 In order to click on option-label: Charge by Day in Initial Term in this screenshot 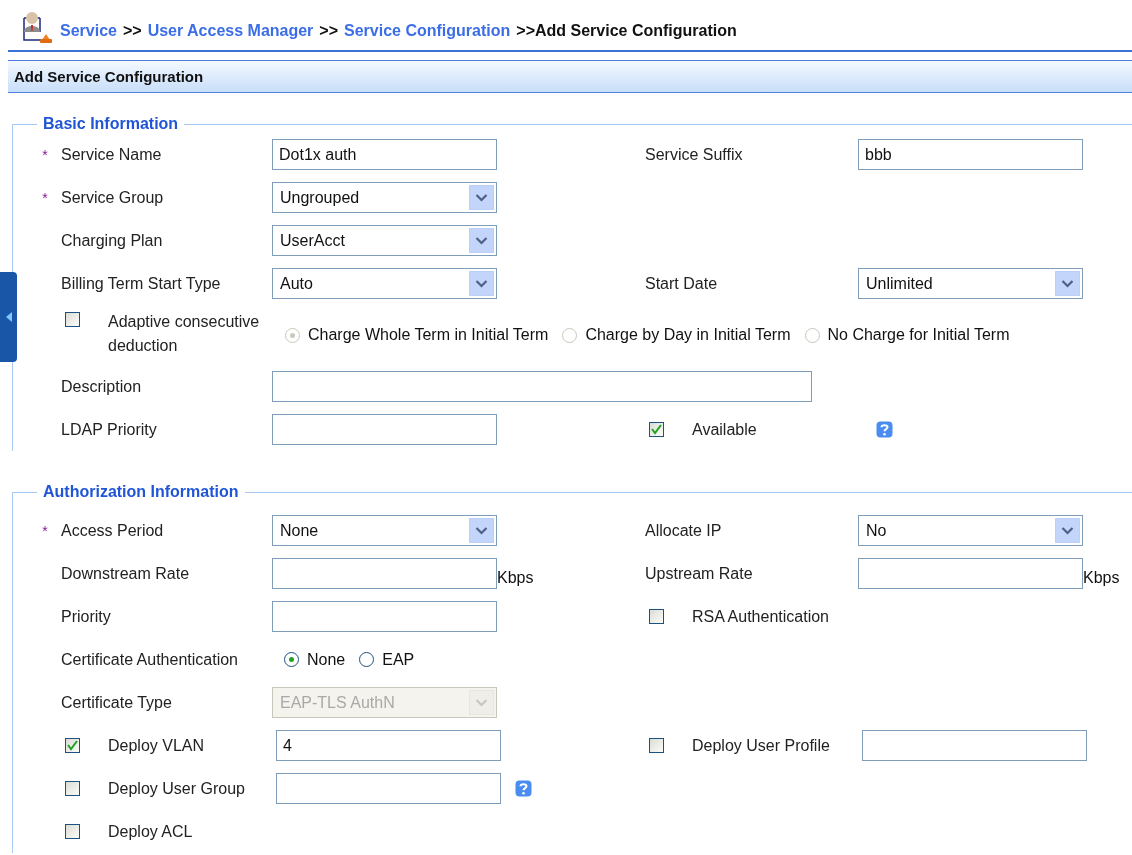, I will do `click(688, 335)`.